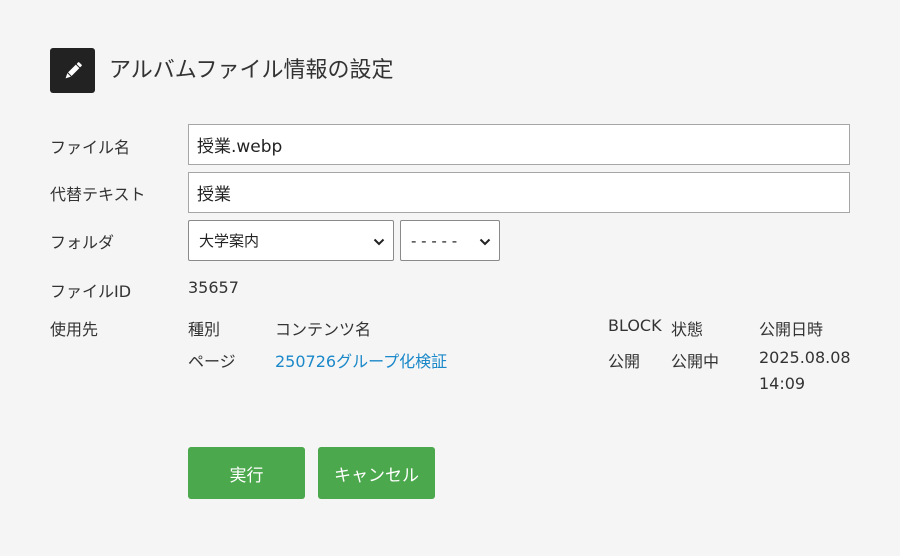 This screenshot has height=556, width=900. I want to click on folder-select-value: 大学案内, so click(229, 241).